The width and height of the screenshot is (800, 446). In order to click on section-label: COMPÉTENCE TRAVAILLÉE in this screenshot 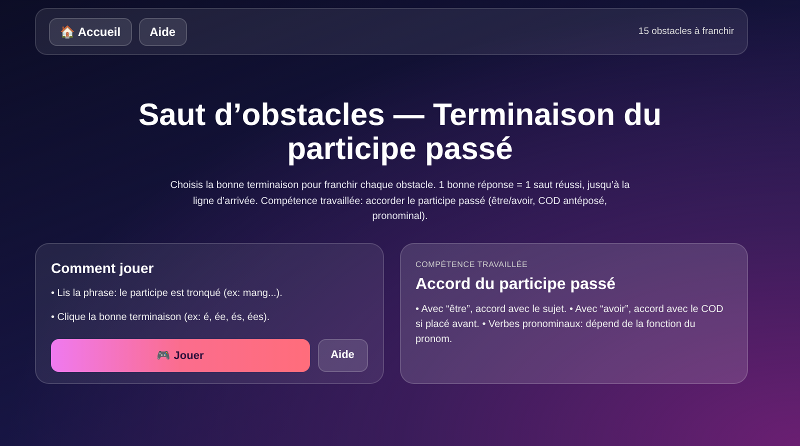, I will do `click(472, 264)`.